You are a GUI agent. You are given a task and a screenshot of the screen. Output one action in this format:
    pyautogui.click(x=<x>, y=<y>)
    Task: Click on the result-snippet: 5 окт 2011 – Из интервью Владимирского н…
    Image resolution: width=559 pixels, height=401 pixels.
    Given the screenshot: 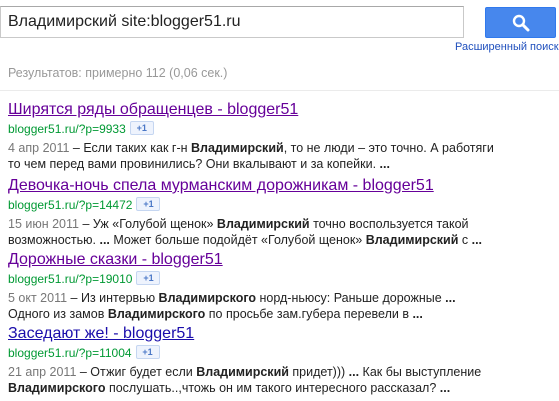 What is the action you would take?
    pyautogui.click(x=280, y=306)
    